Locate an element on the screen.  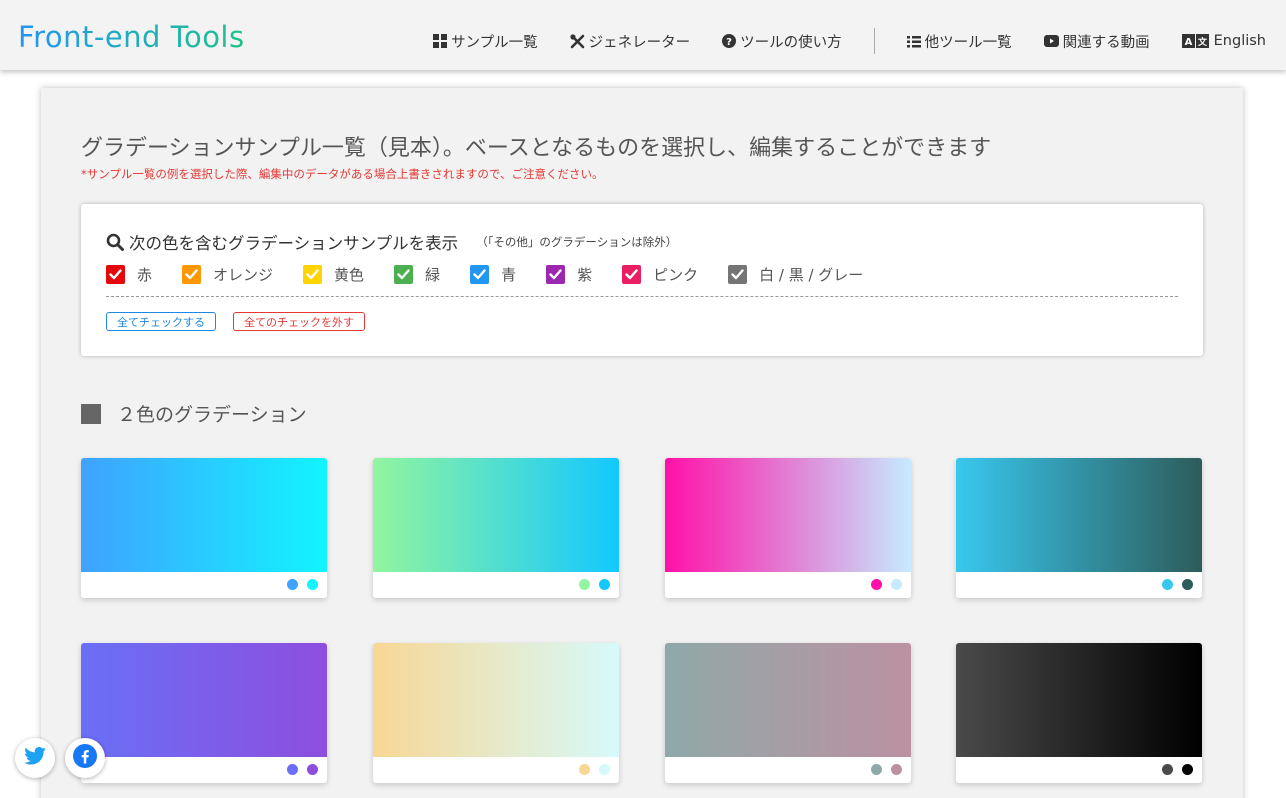
nav-videos: 関連する動画 is located at coordinates (1096, 41).